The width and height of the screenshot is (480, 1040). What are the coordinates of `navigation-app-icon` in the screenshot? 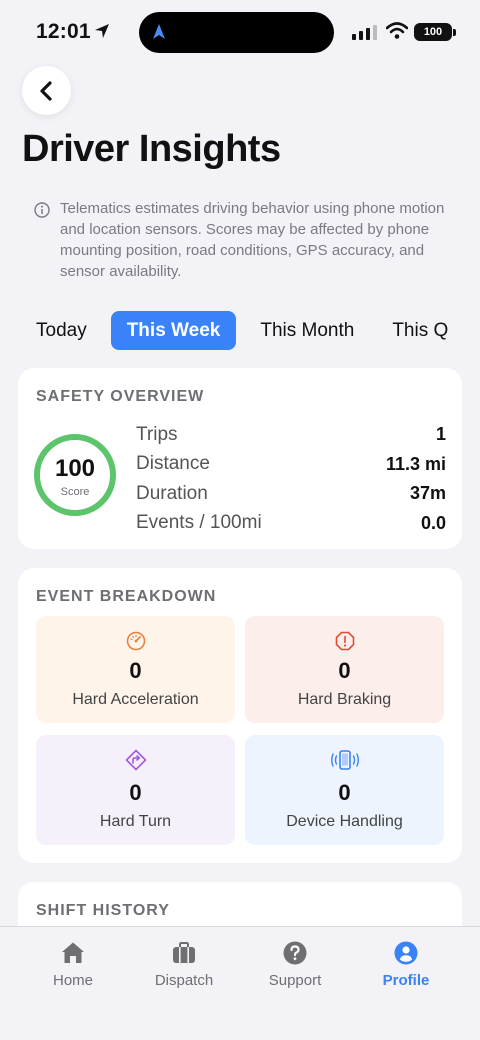 It's located at (159, 31).